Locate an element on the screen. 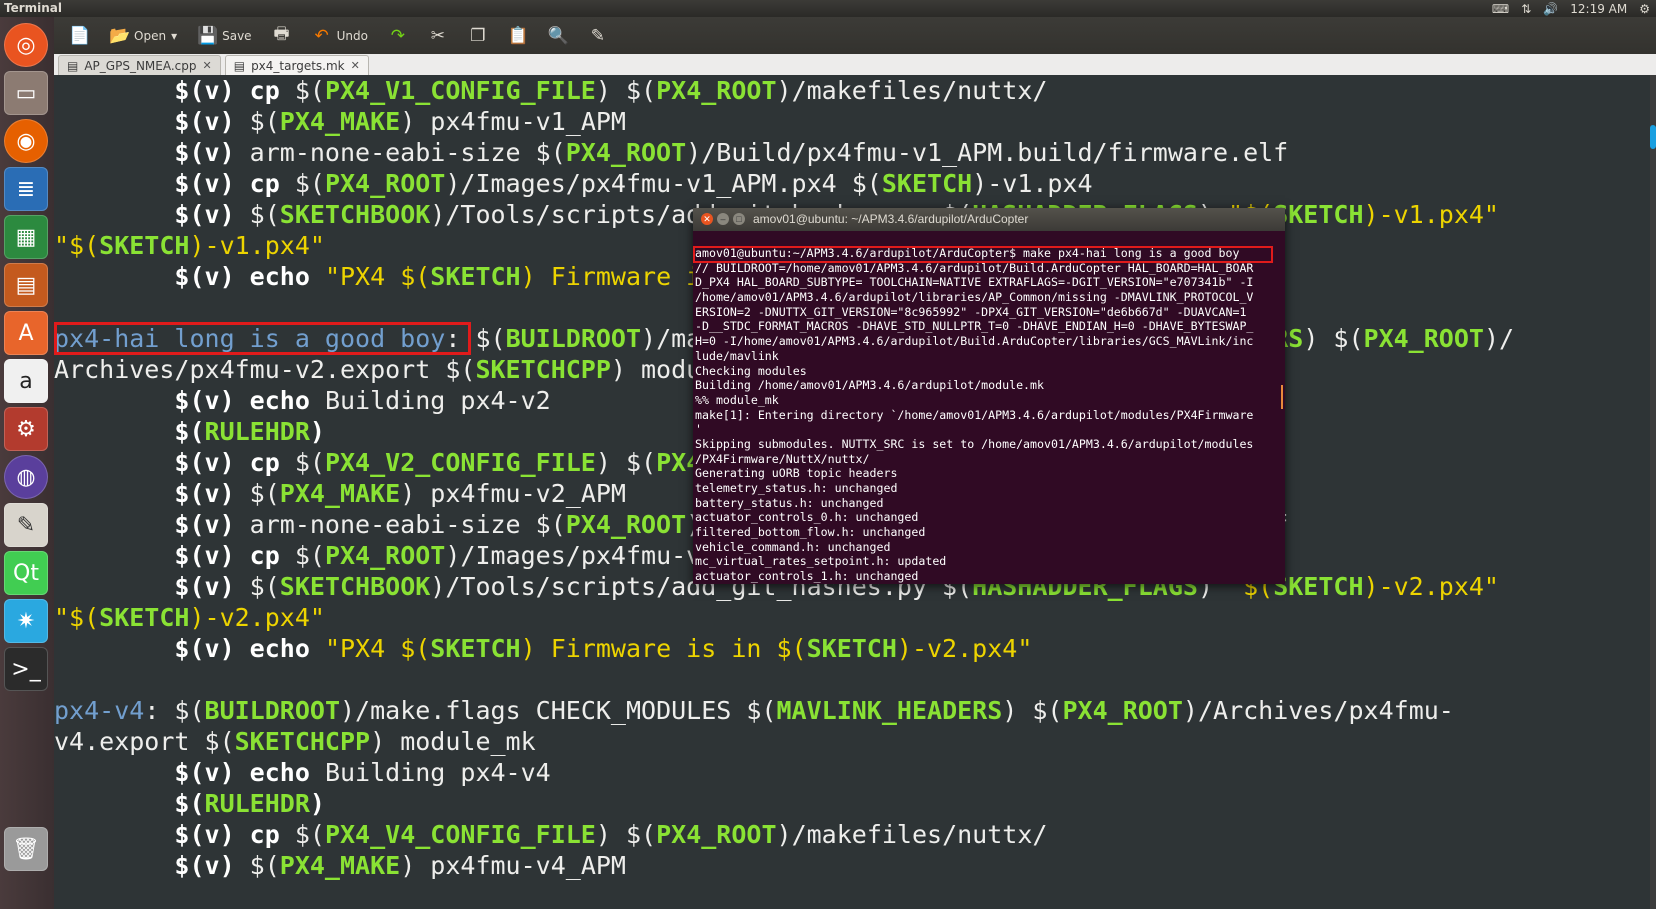 The width and height of the screenshot is (1656, 909). keyboard-icon: ⌨ is located at coordinates (1500, 9).